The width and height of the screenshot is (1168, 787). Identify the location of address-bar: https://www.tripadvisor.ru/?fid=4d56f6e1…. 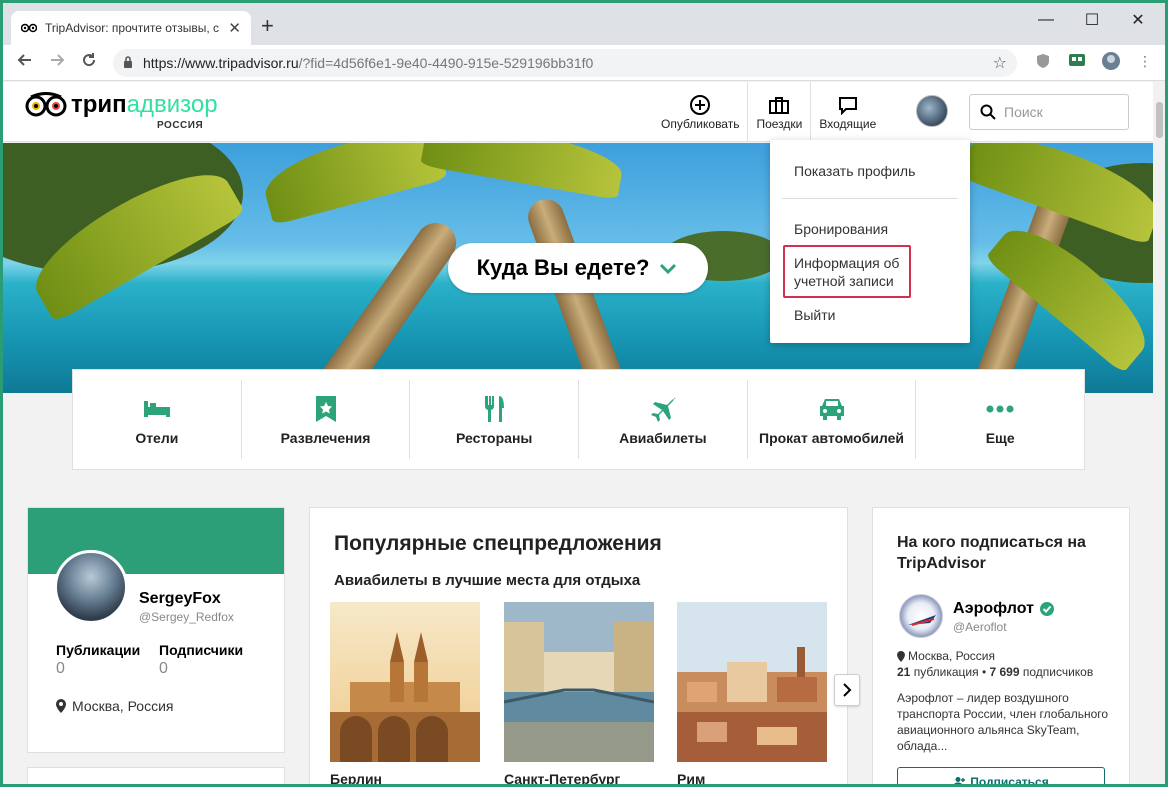
(565, 63).